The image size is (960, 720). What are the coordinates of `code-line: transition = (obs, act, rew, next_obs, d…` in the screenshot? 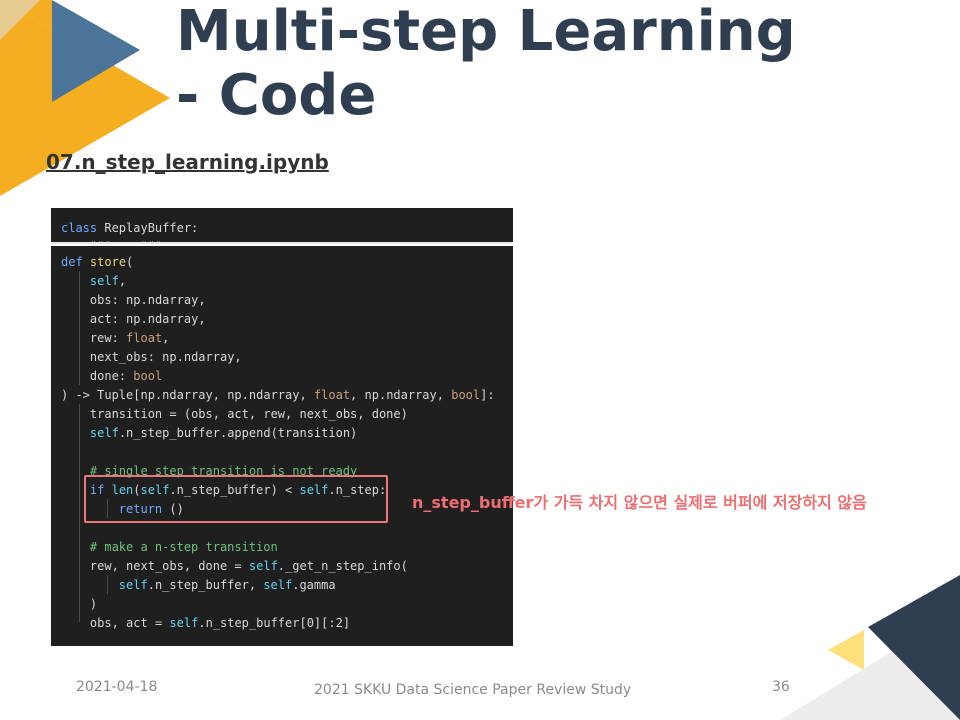 It's located at (248, 414).